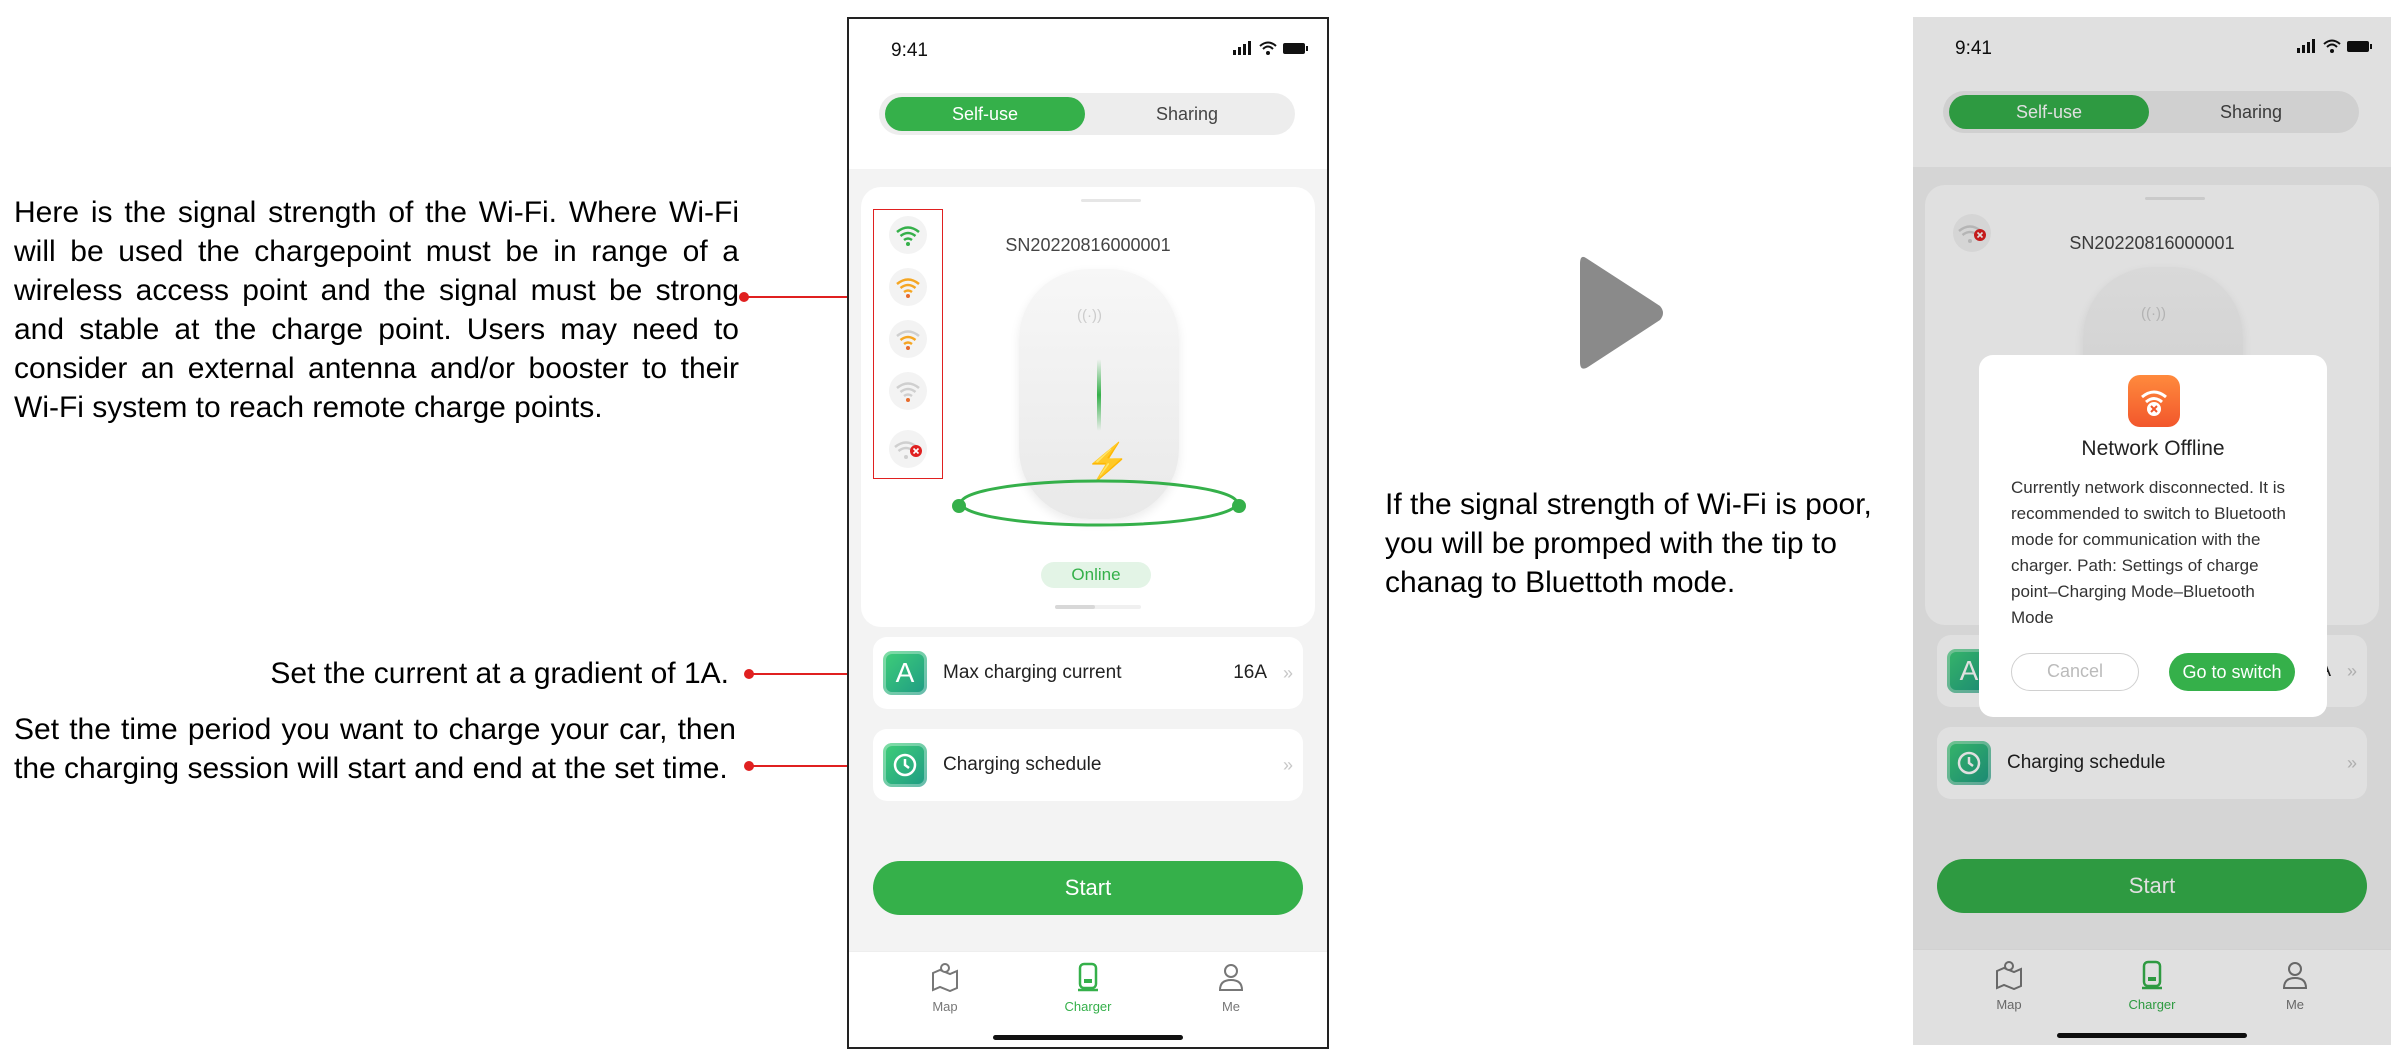  What do you see at coordinates (945, 978) in the screenshot?
I see `map-icon` at bounding box center [945, 978].